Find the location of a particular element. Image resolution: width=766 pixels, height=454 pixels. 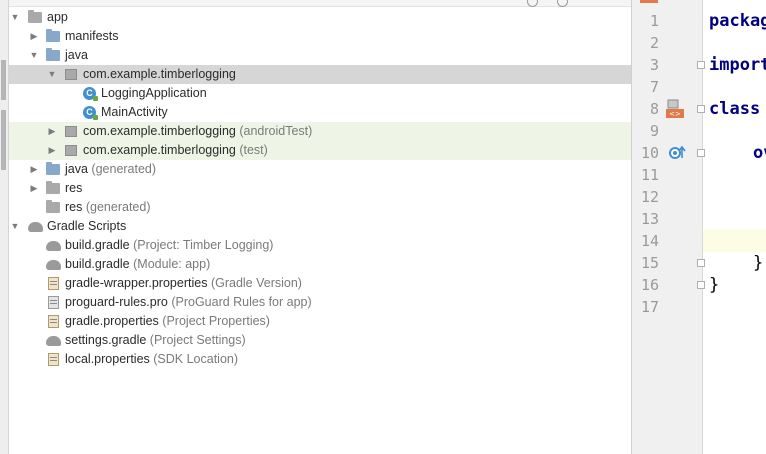

collapse-icon is located at coordinates (562, 3).